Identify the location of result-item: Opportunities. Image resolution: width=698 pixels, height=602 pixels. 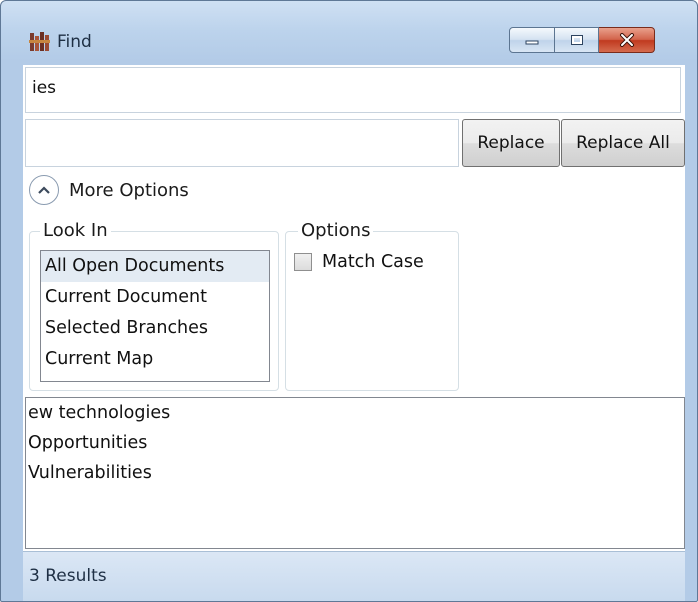
(355, 443).